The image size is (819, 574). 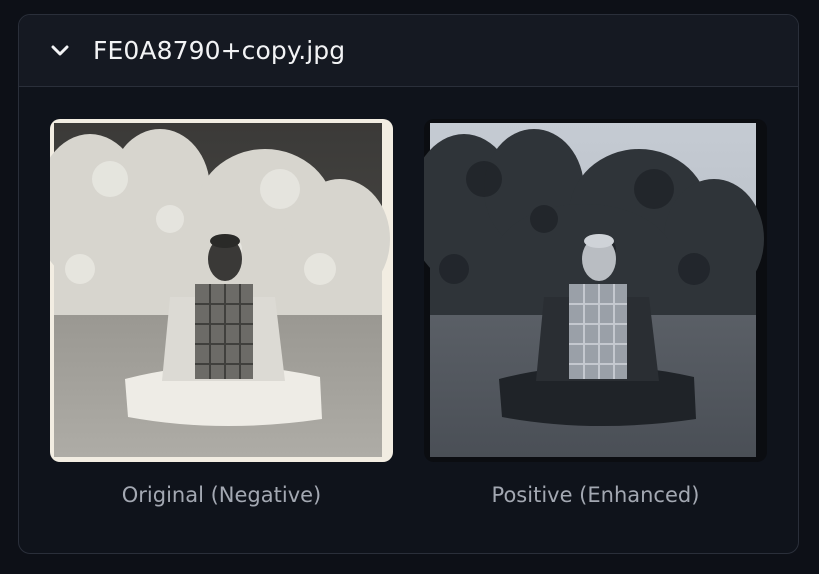 I want to click on chevron-down-icon, so click(x=60, y=51).